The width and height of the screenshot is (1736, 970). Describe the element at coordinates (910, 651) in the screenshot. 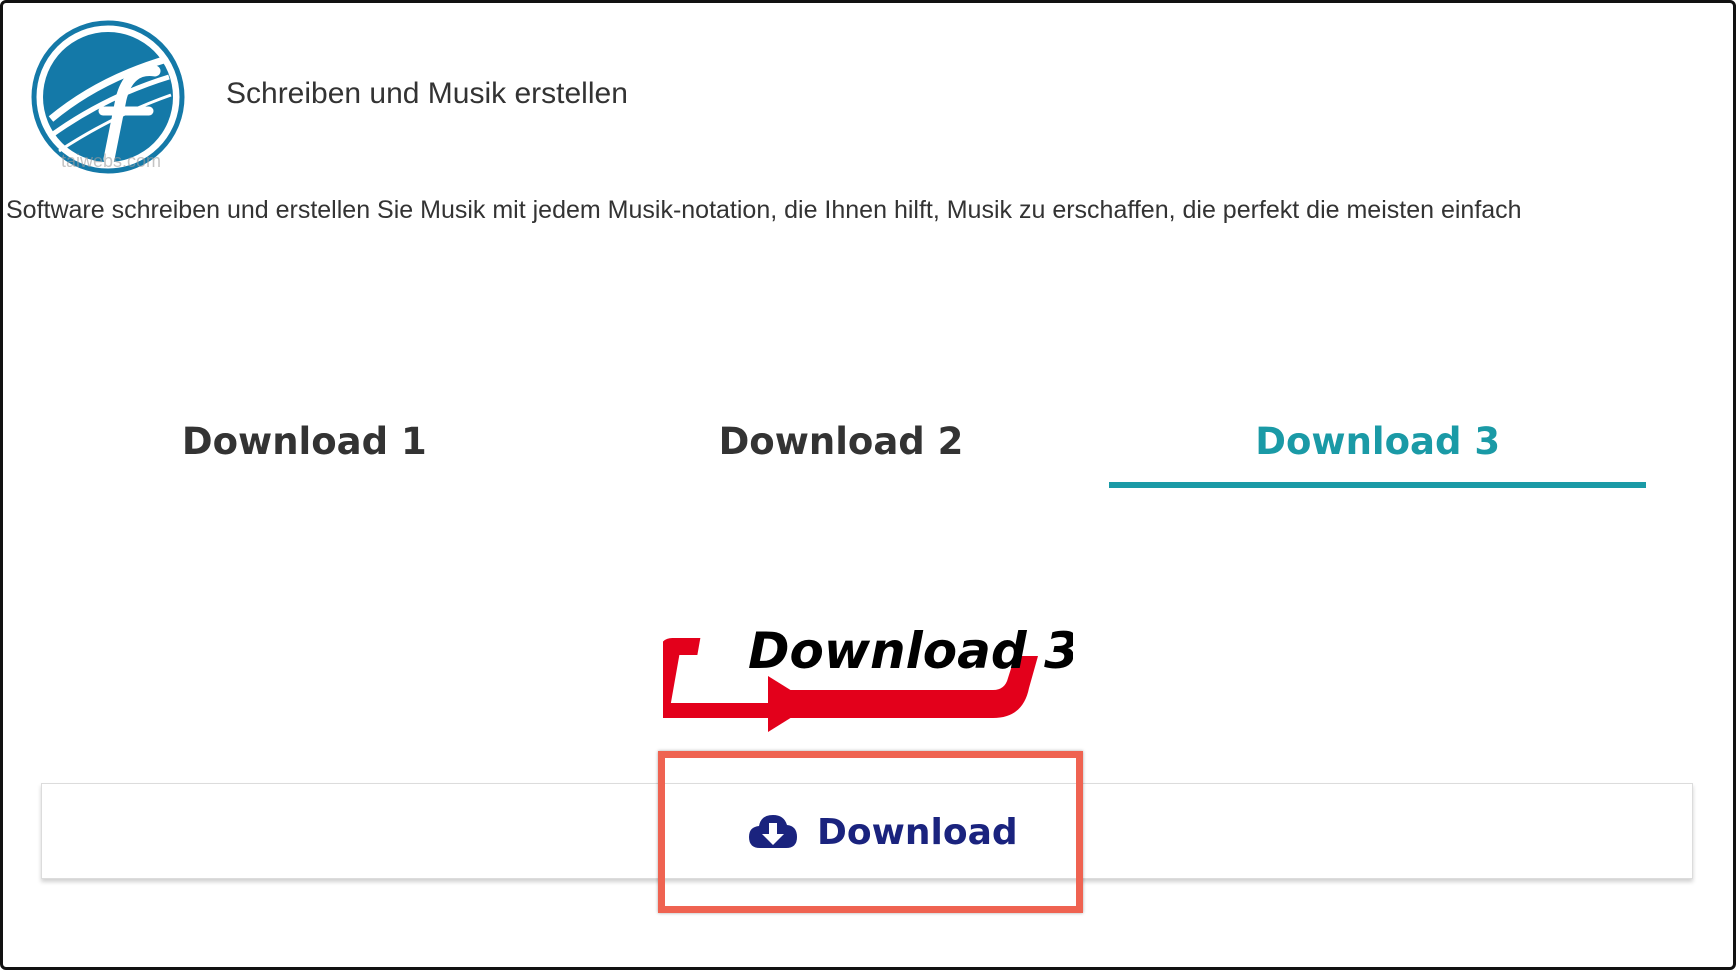

I see `download-banner-text: Download 3` at that location.